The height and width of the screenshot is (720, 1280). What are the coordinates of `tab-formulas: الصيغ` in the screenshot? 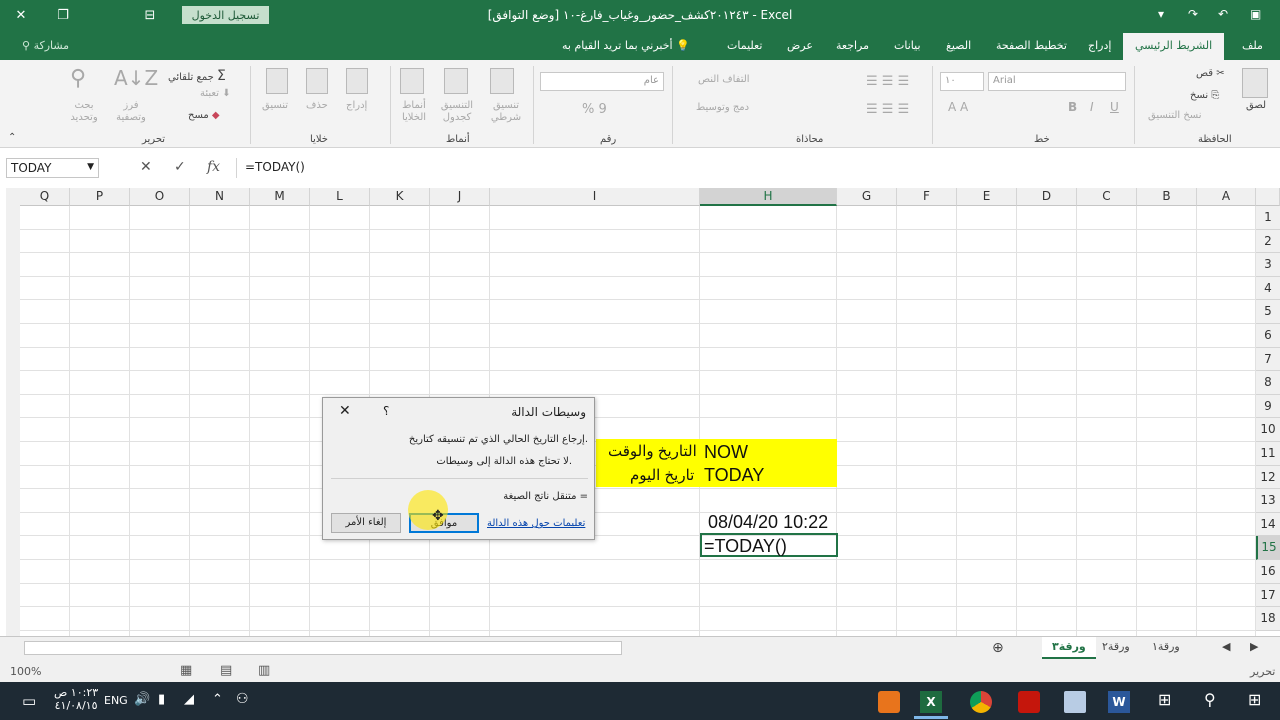 It's located at (958, 45).